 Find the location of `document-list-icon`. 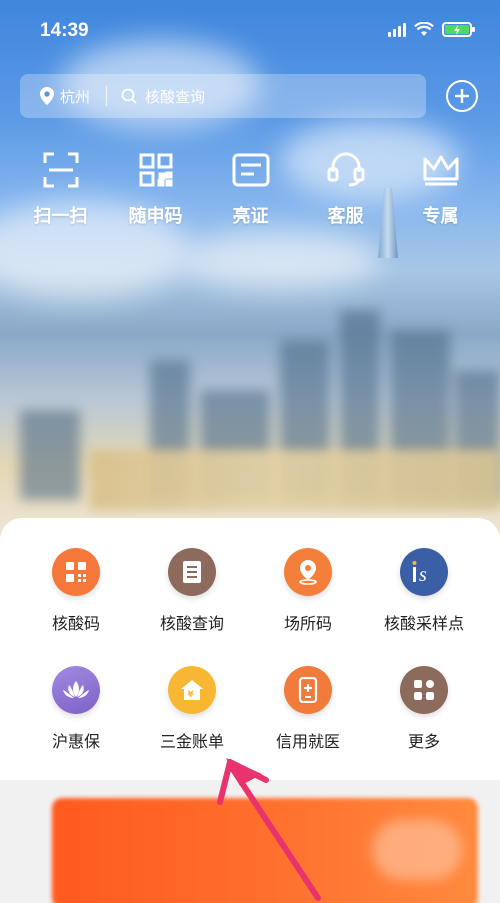

document-list-icon is located at coordinates (192, 572).